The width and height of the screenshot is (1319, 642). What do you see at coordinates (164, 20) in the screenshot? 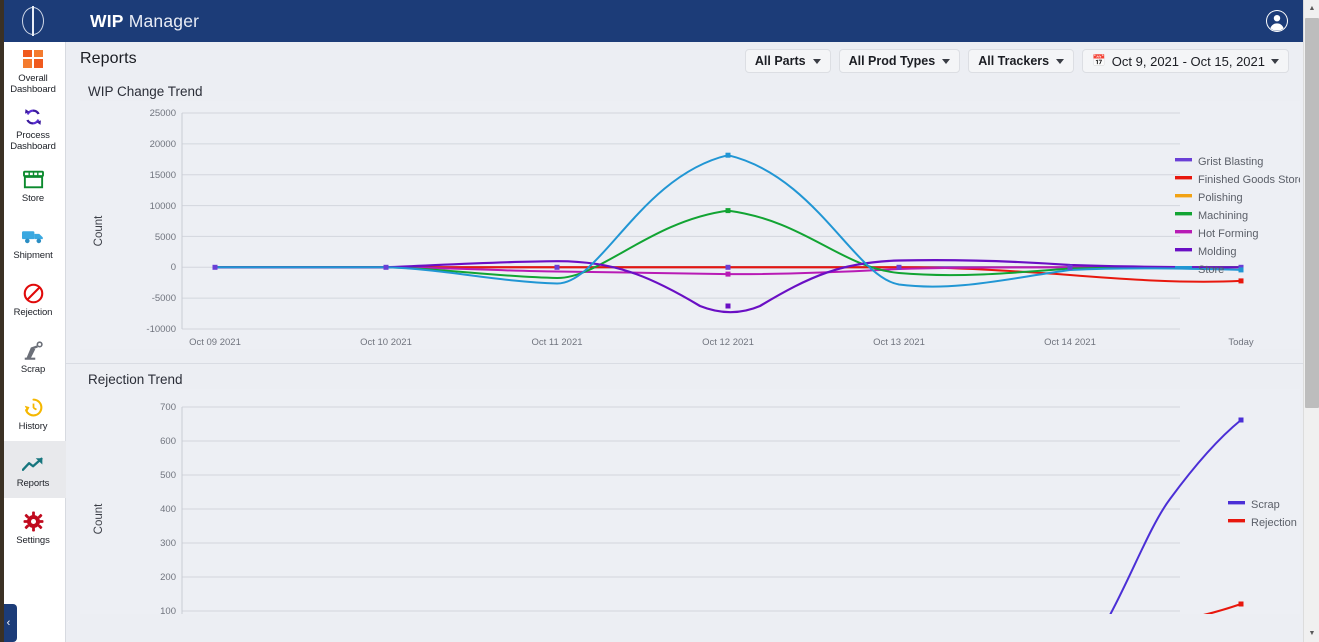
I see `brand-light: Manager` at bounding box center [164, 20].